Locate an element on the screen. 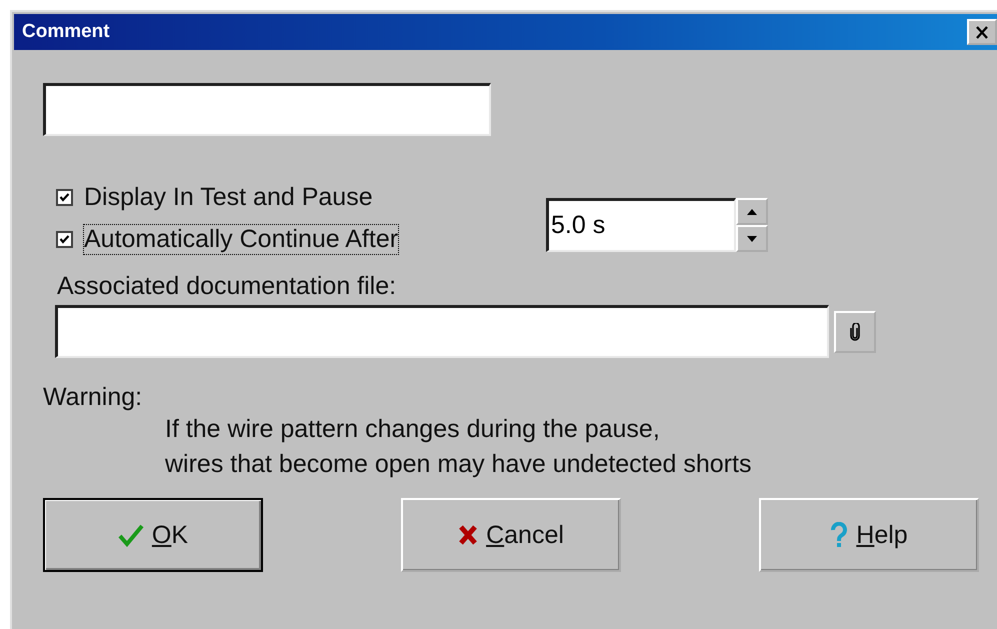 The width and height of the screenshot is (997, 629). documentation-file-field is located at coordinates (442, 331).